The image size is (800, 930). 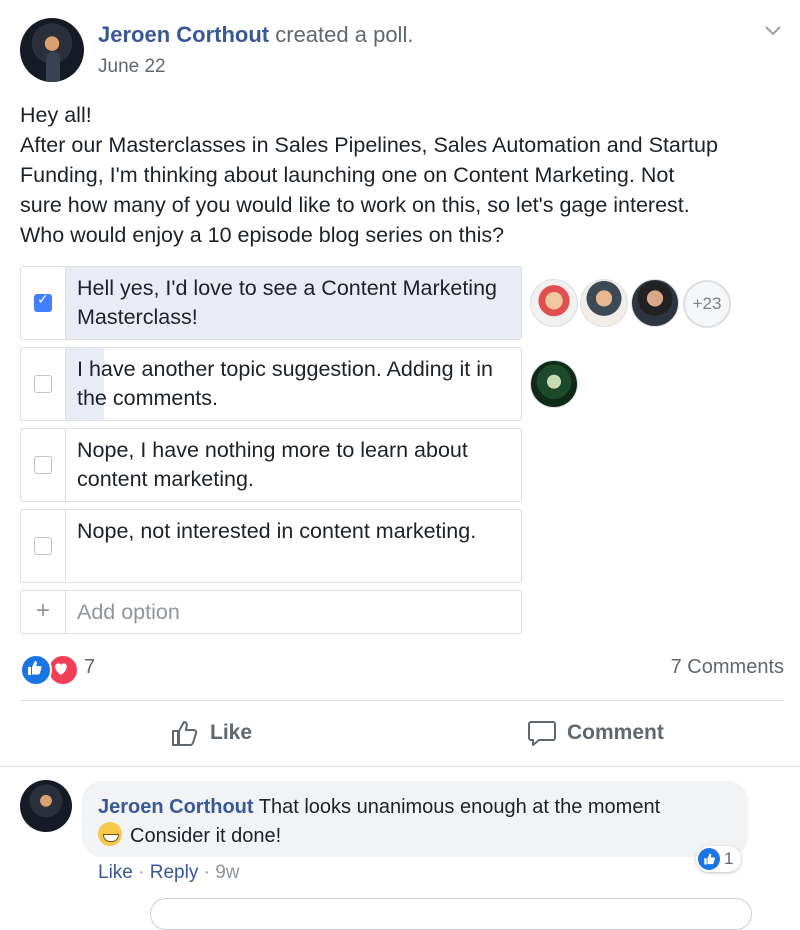 What do you see at coordinates (402, 700) in the screenshot?
I see `divider` at bounding box center [402, 700].